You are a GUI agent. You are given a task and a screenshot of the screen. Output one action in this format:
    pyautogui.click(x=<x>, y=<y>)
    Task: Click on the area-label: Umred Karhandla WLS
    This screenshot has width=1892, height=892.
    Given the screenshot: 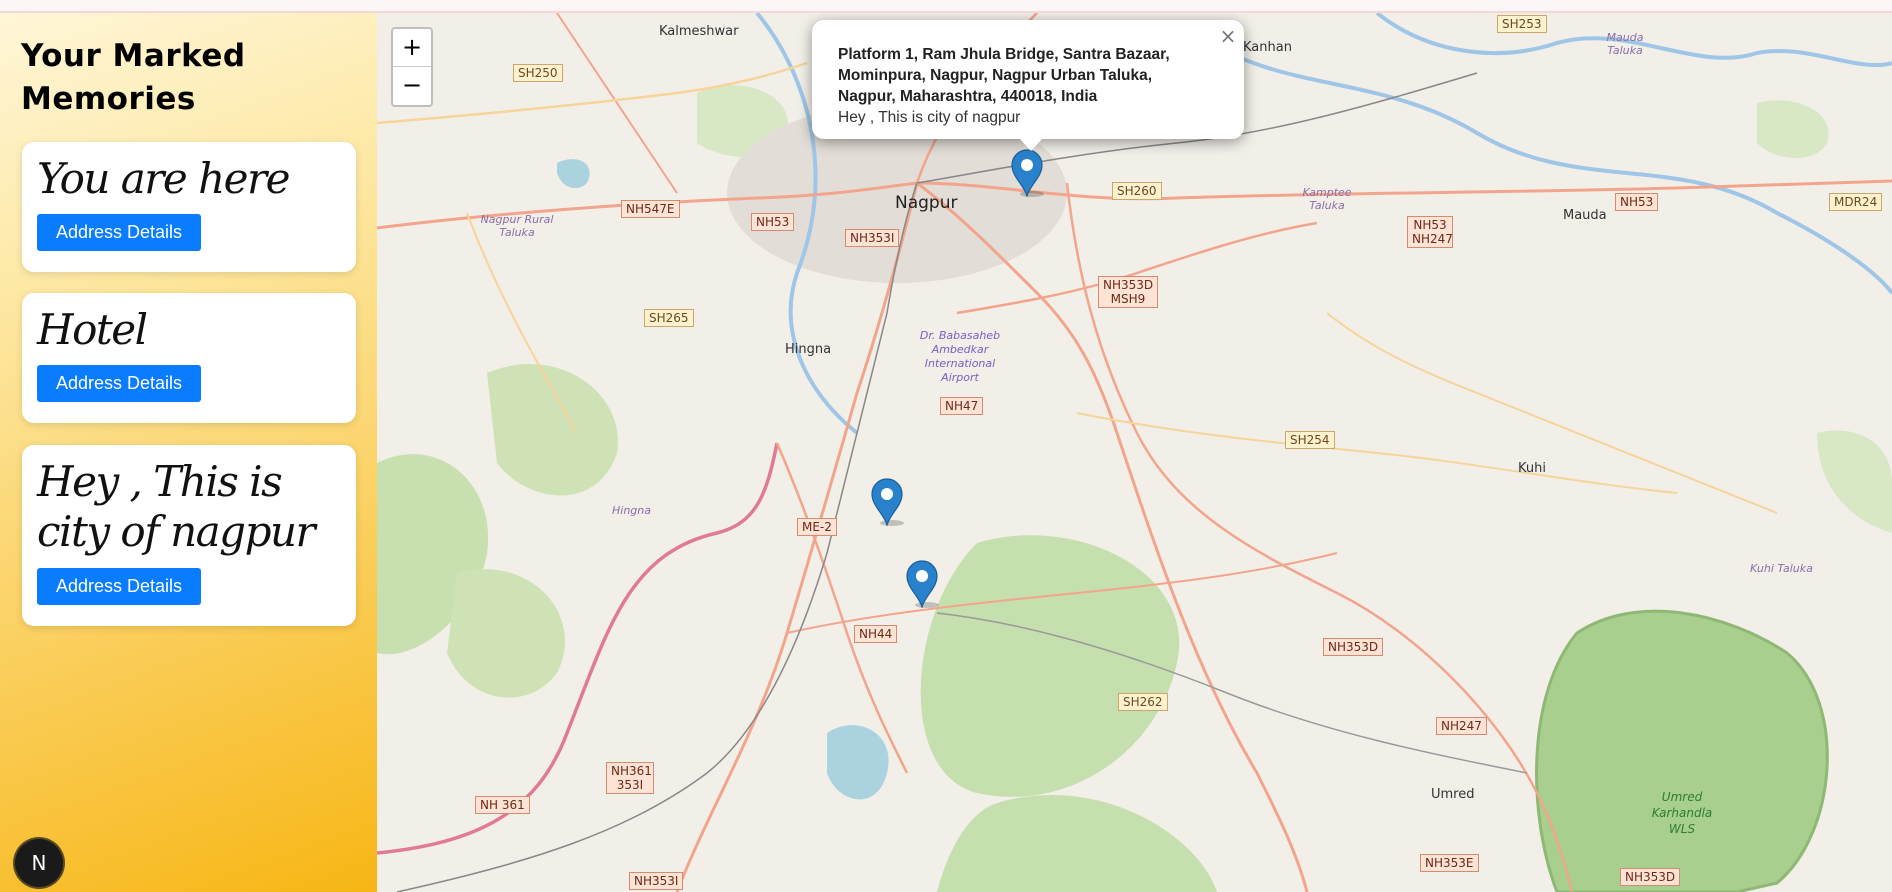 What is the action you would take?
    pyautogui.click(x=1682, y=813)
    